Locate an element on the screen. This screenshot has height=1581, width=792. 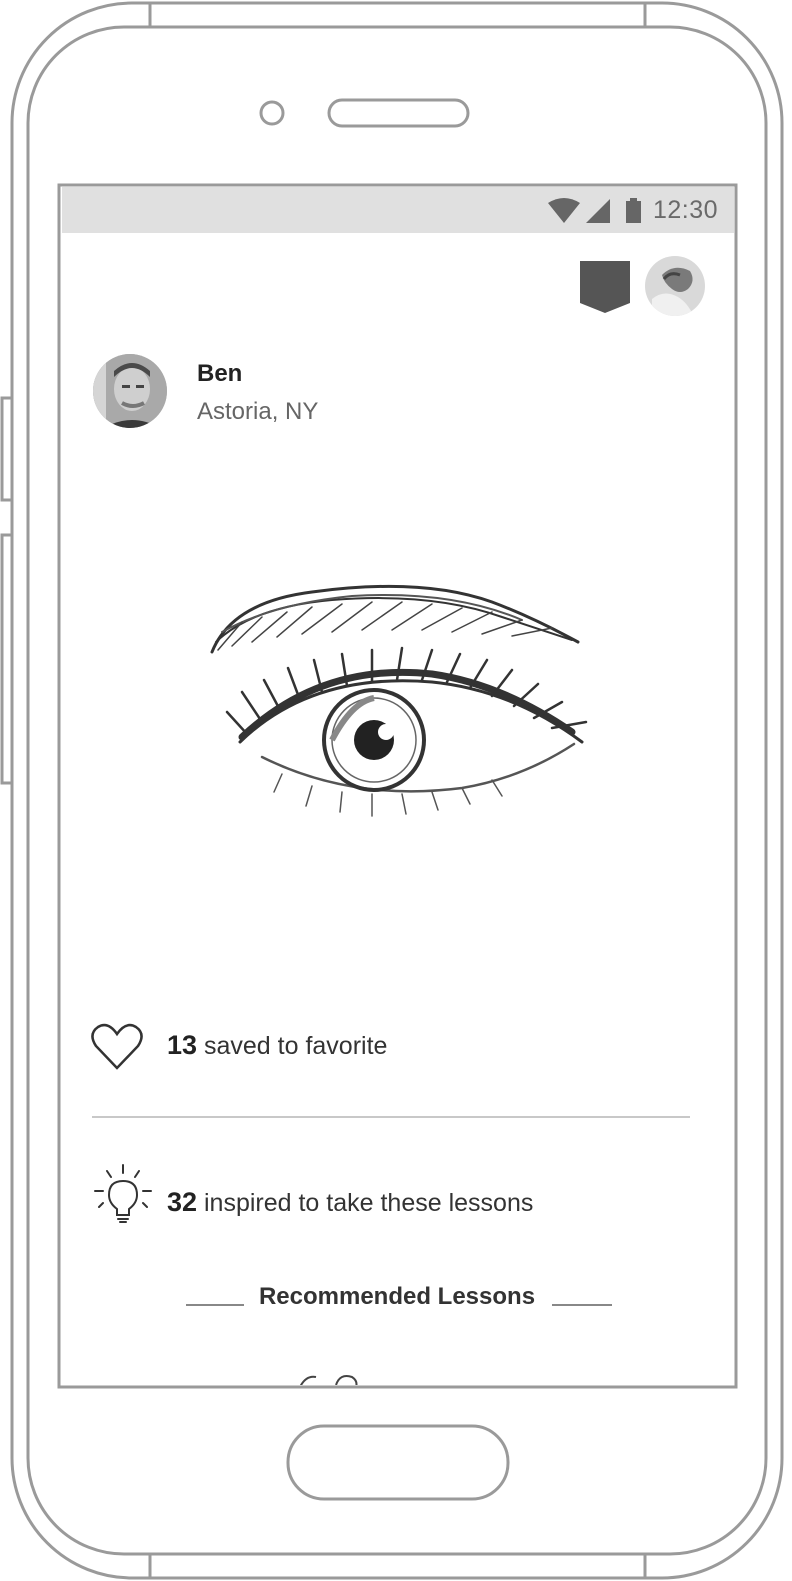
profile-location: Astoria, NY is located at coordinates (258, 411).